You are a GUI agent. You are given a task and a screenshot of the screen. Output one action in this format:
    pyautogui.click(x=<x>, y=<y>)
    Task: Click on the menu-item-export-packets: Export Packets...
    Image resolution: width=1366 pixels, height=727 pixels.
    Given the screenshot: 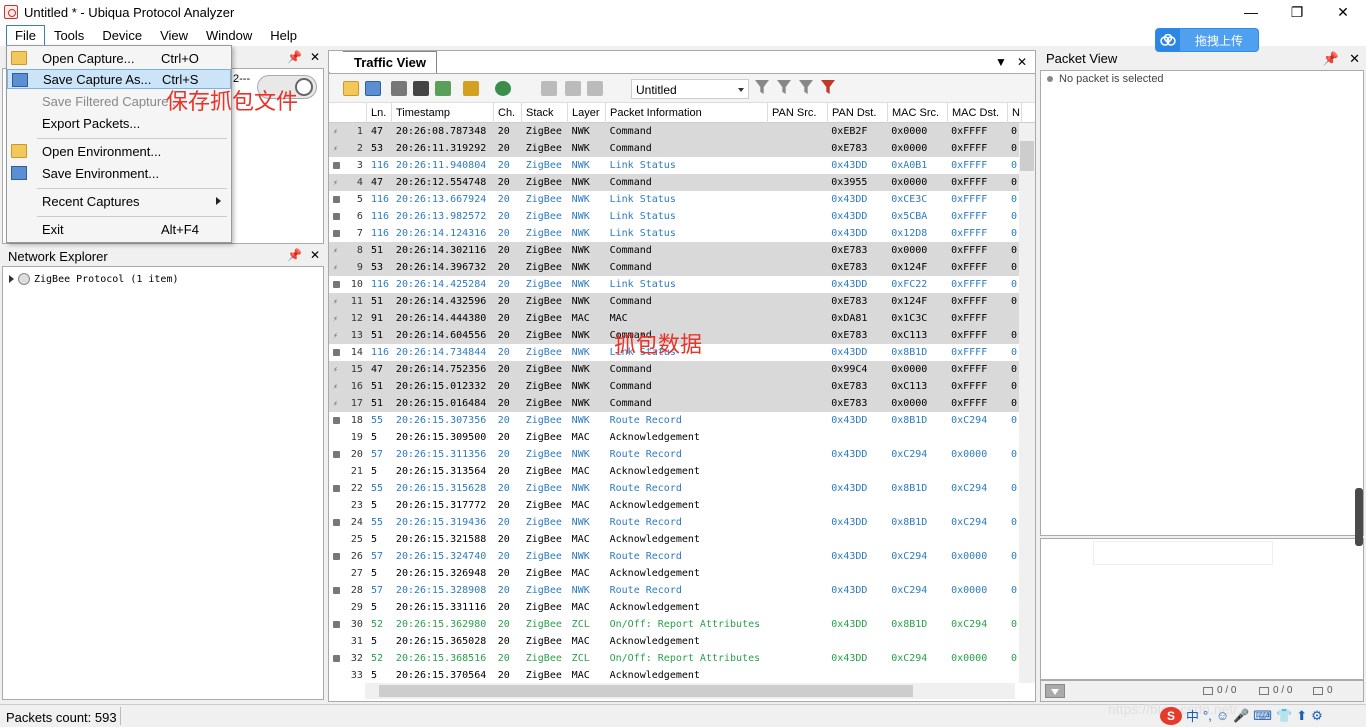 What is the action you would take?
    pyautogui.click(x=119, y=123)
    